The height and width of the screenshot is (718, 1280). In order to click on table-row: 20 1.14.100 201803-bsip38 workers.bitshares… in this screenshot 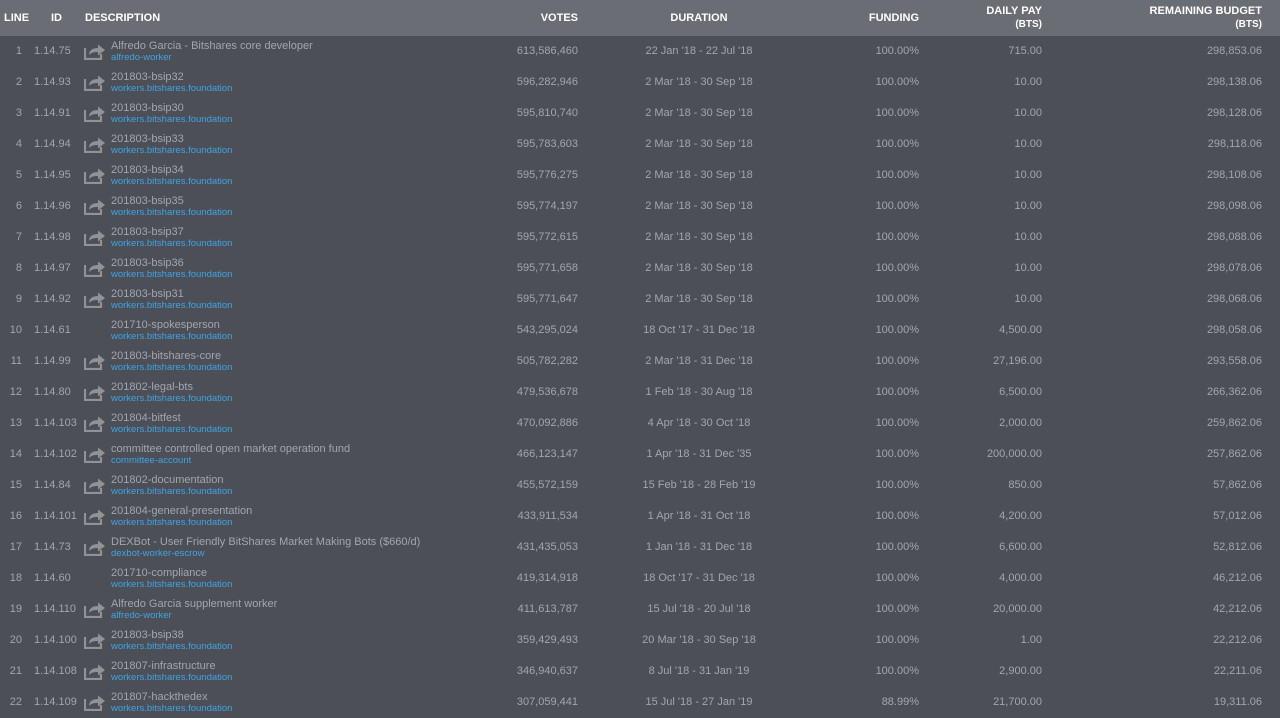, I will do `click(640, 640)`.